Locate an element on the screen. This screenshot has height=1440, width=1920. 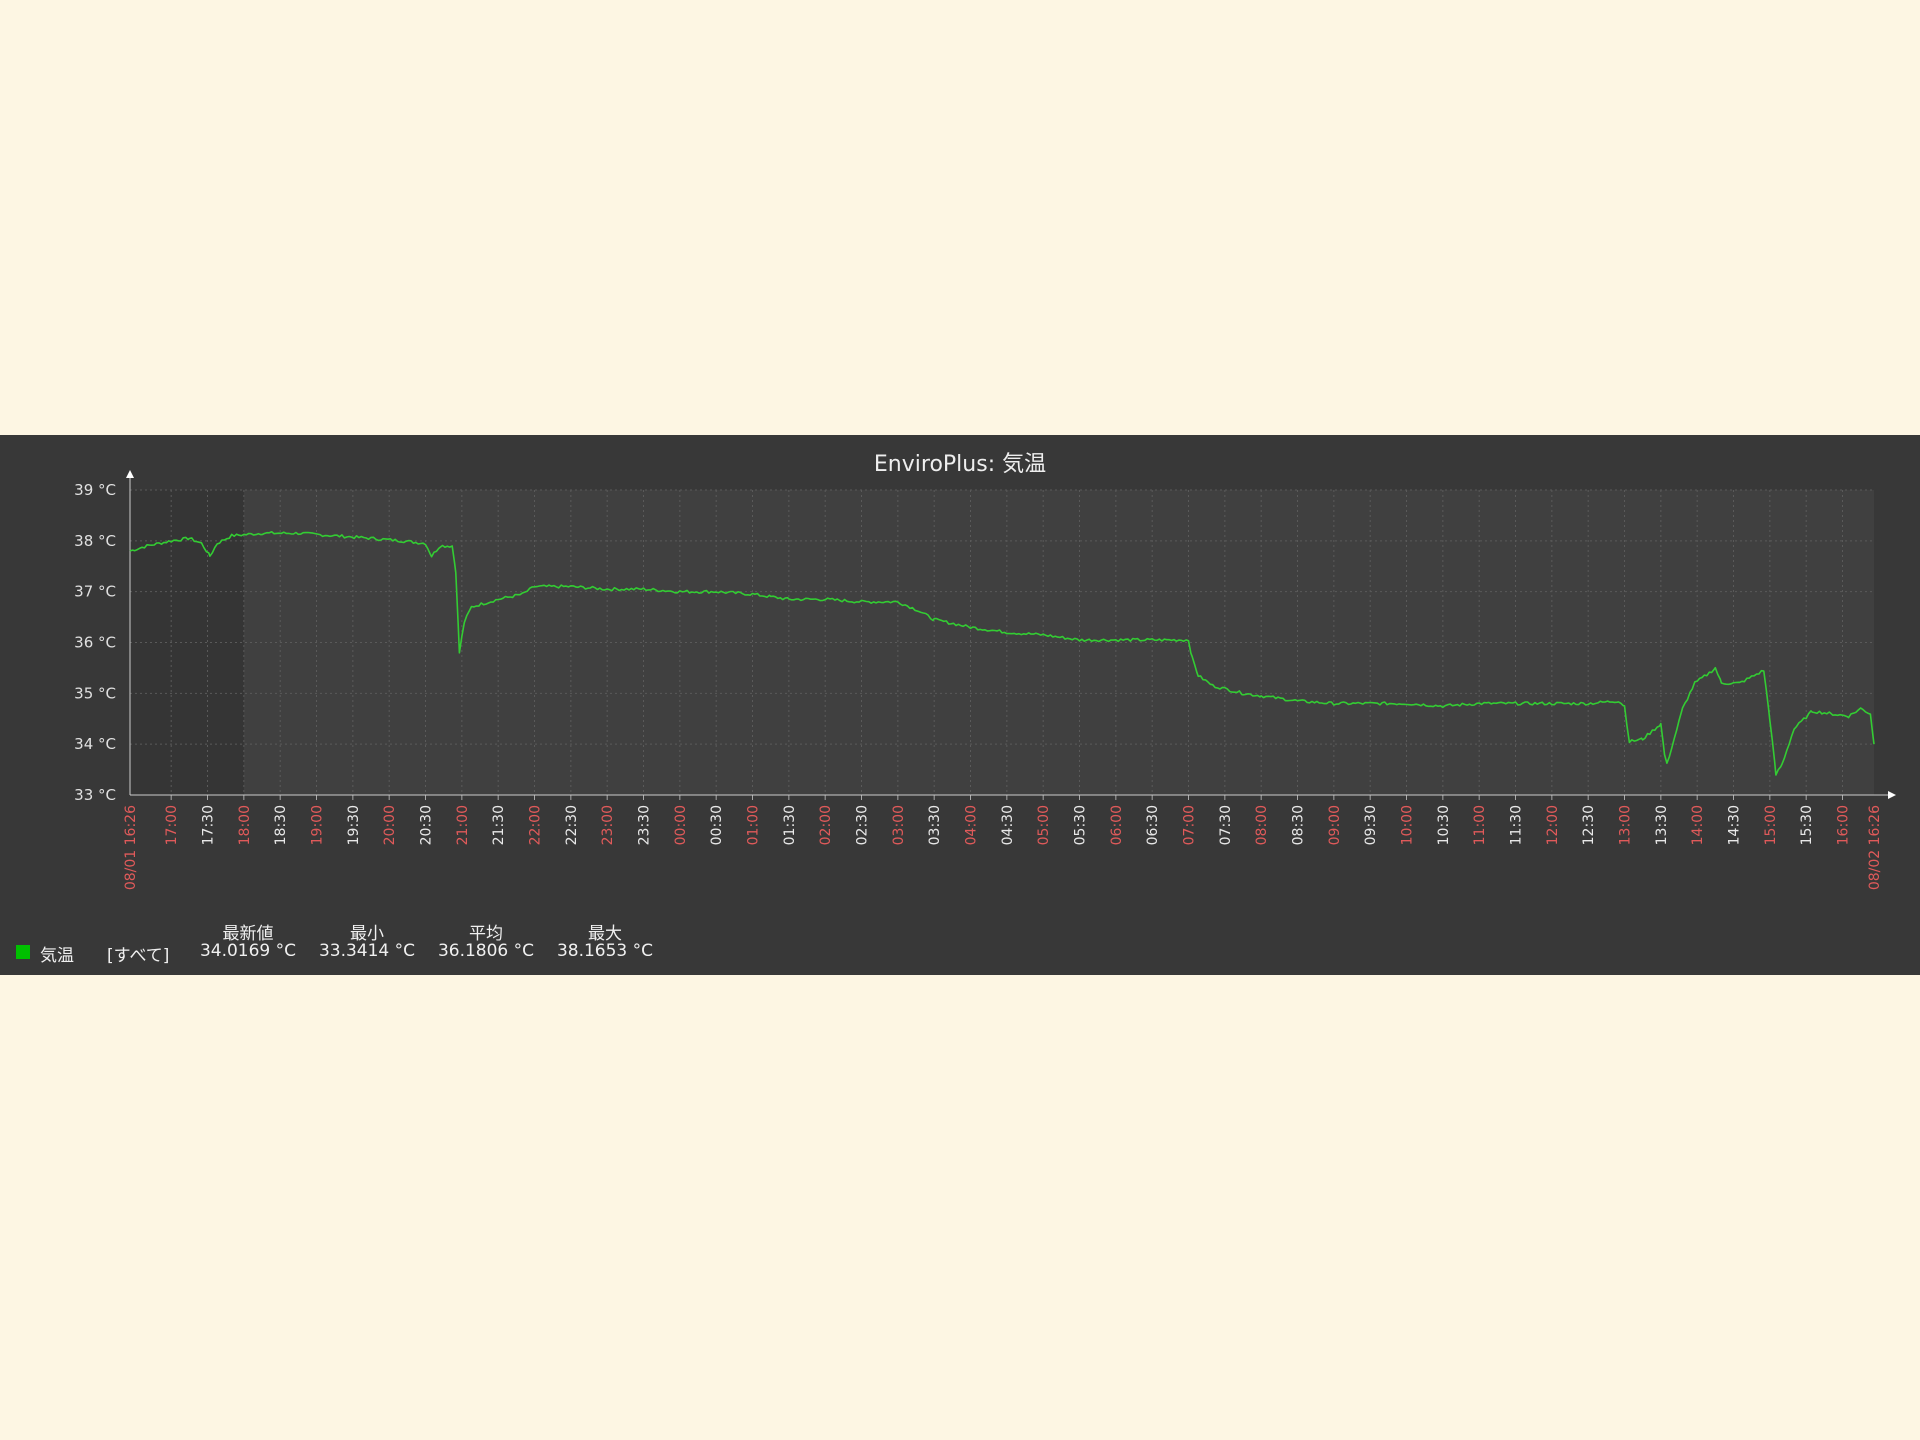
x-tick-label: 04:00 is located at coordinates (972, 825).